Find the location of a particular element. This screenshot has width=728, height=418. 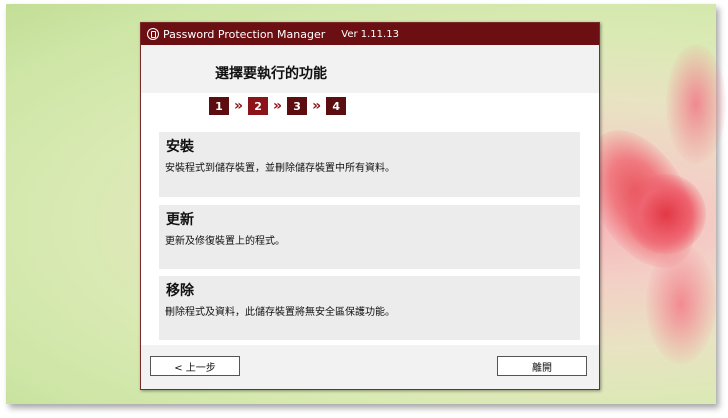

step-4: 4 is located at coordinates (336, 106).